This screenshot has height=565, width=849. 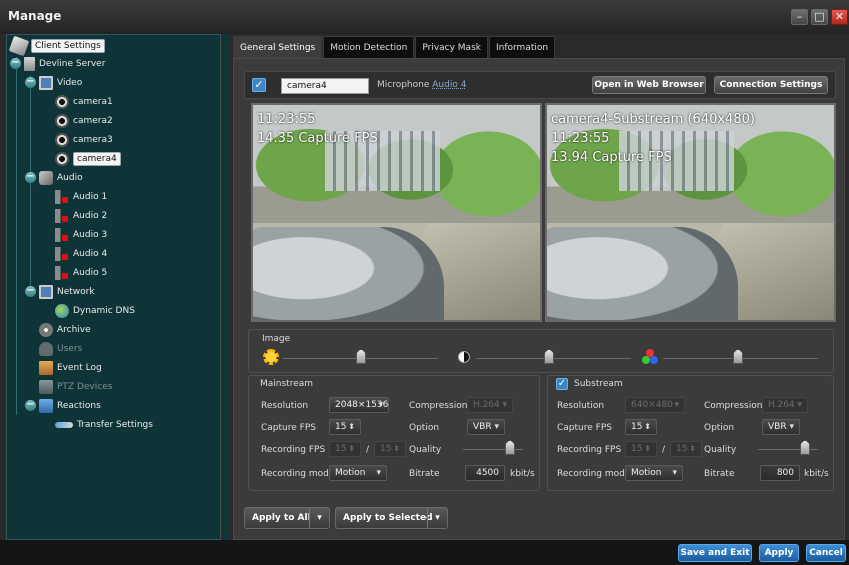 What do you see at coordinates (391, 518) in the screenshot?
I see `apply-to-selected-button: Apply to Selected ▾` at bounding box center [391, 518].